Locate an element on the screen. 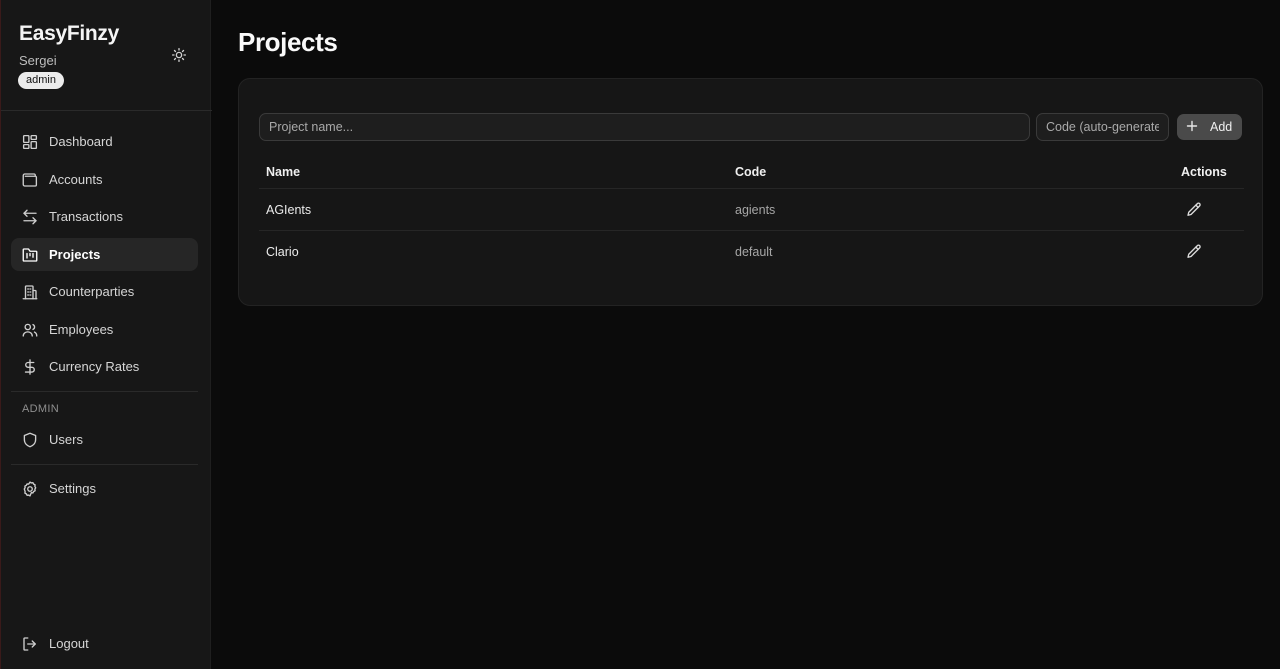 This screenshot has height=669, width=1280. logout-button: Logout is located at coordinates (104, 643).